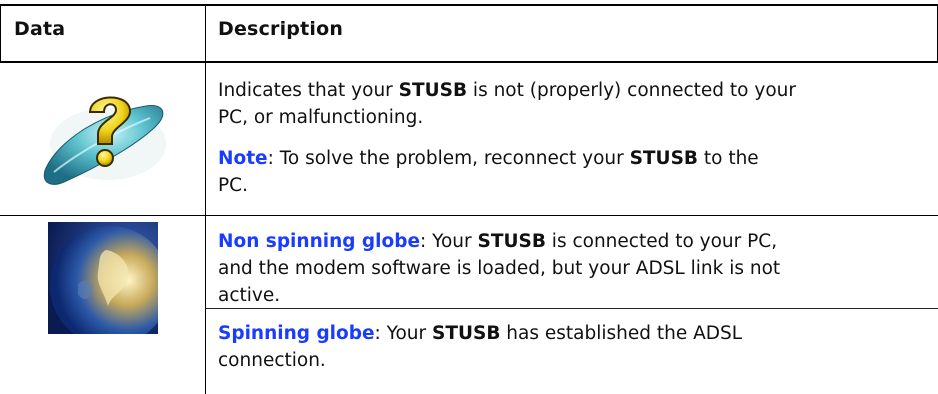  Describe the element at coordinates (233, 185) in the screenshot. I see `row1-p2-line2: PC.` at that location.